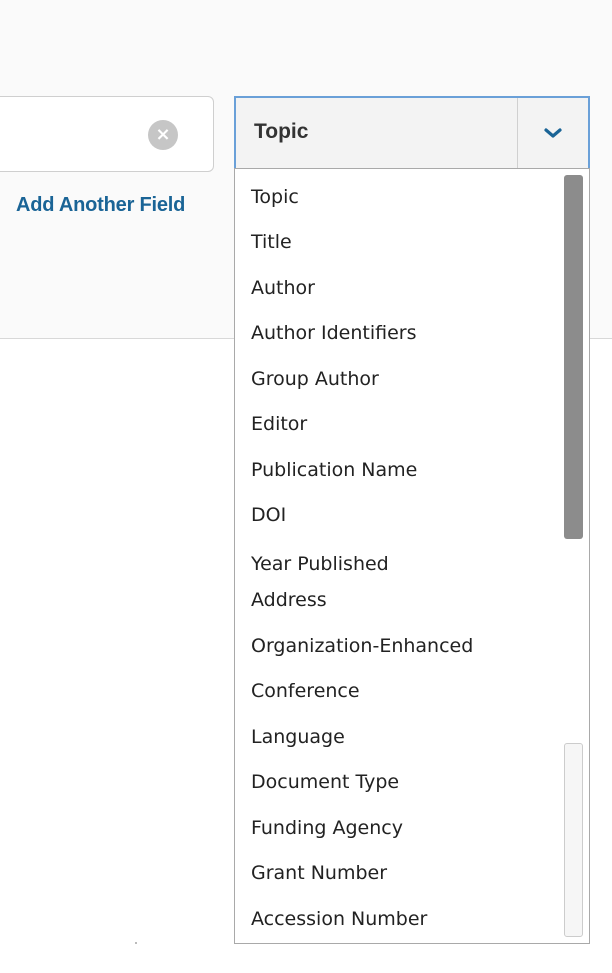 The image size is (612, 973). What do you see at coordinates (553, 133) in the screenshot?
I see `chevron-down-icon` at bounding box center [553, 133].